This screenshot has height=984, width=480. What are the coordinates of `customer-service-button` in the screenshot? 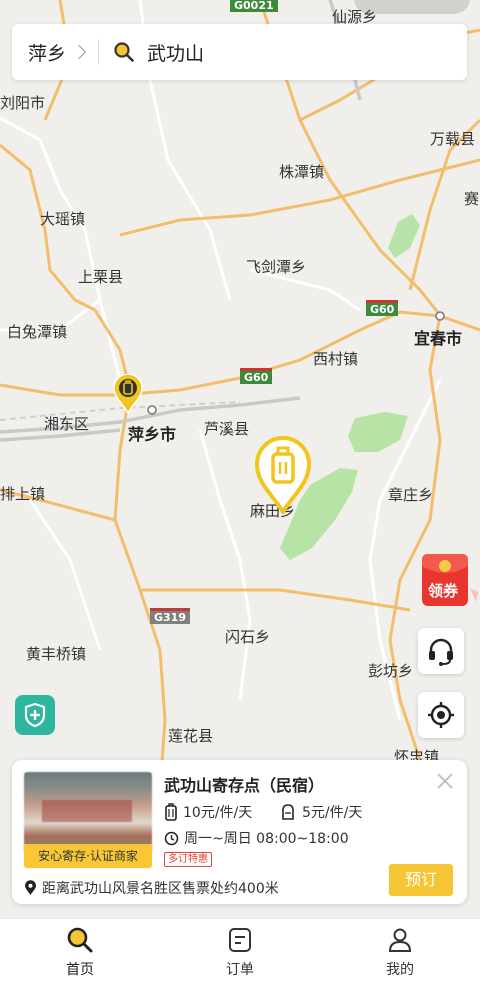 It's located at (441, 651).